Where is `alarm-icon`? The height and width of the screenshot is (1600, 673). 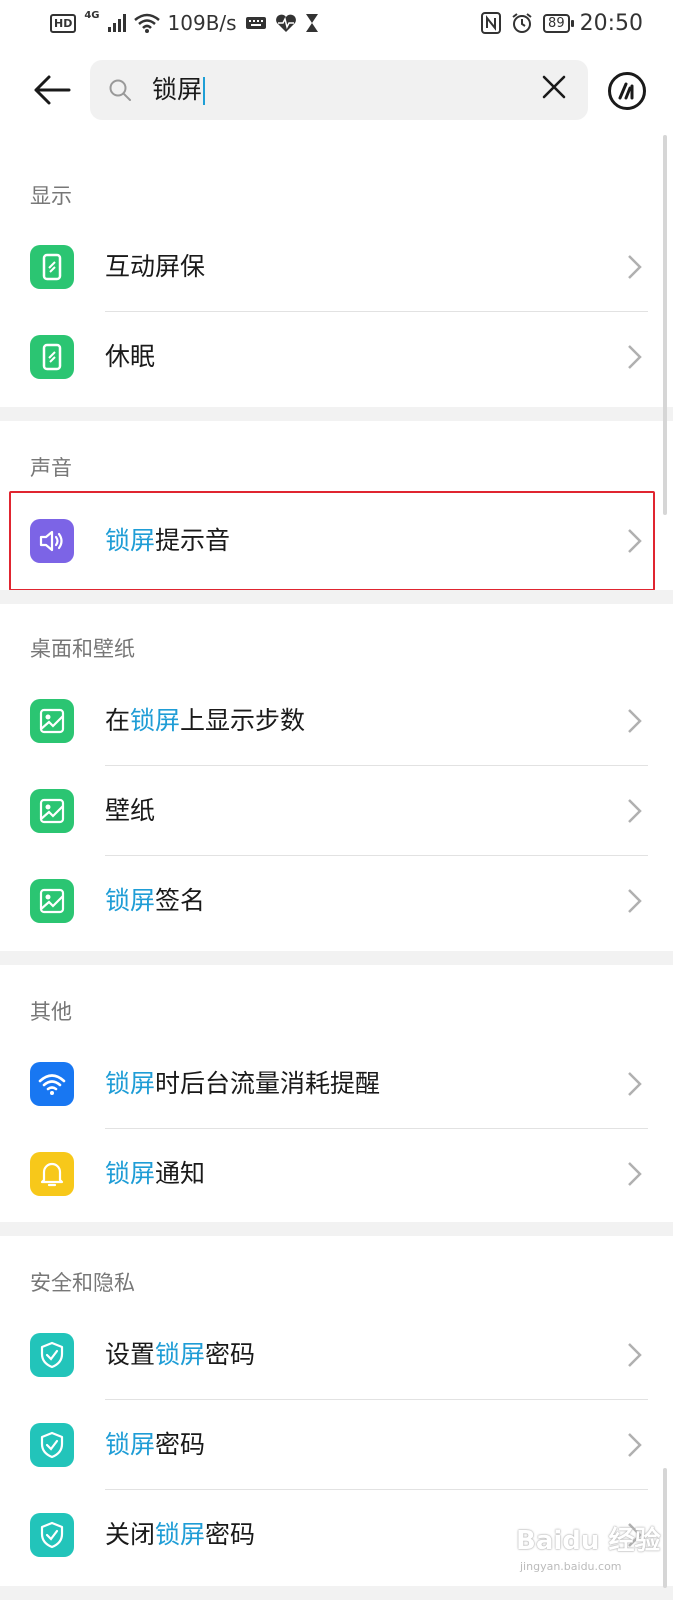 alarm-icon is located at coordinates (522, 23).